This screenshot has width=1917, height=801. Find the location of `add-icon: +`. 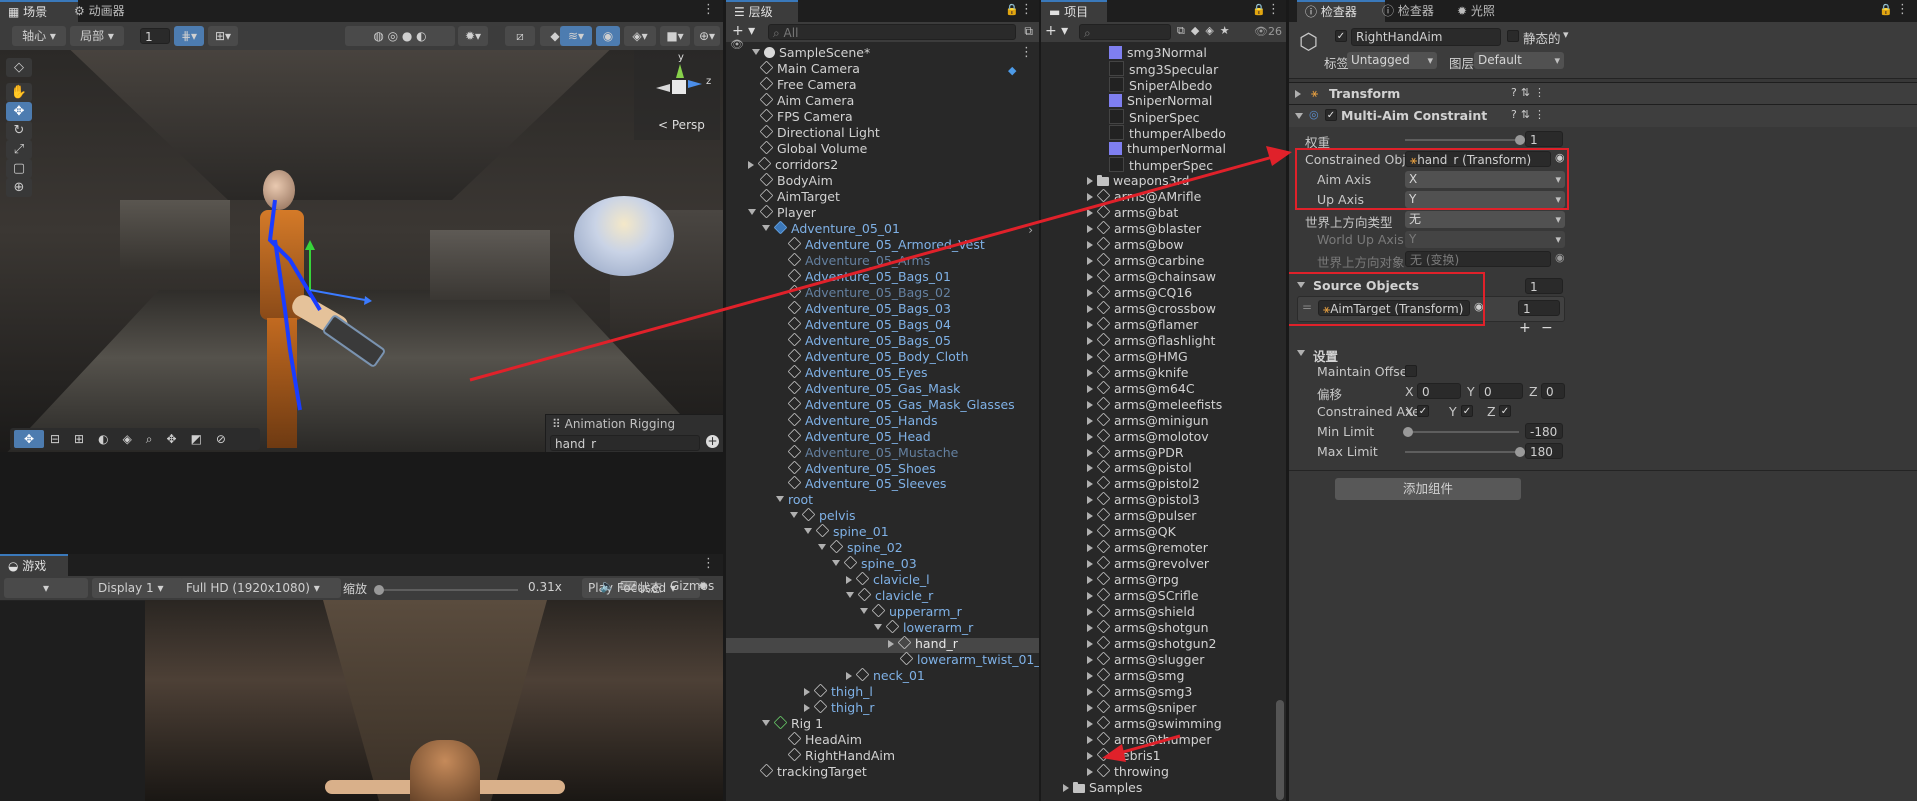

add-icon: + is located at coordinates (712, 441).